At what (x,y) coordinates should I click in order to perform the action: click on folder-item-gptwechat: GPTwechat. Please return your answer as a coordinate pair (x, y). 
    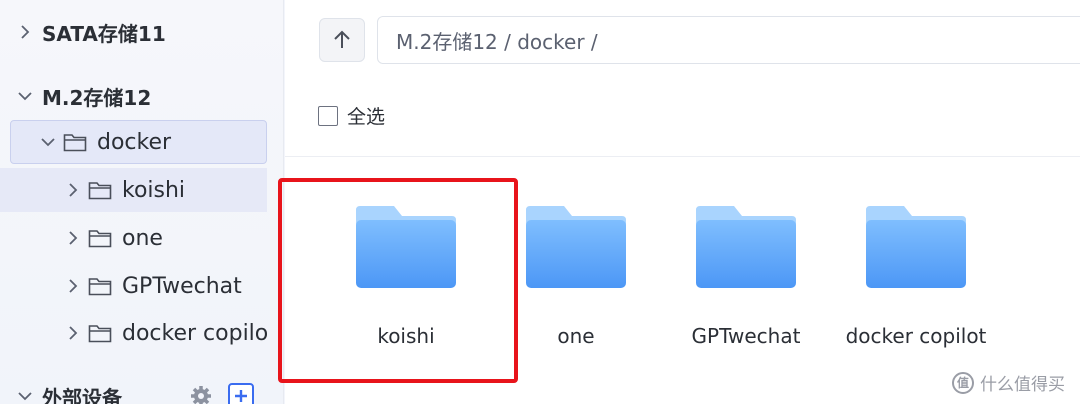
    Looking at the image, I should click on (746, 276).